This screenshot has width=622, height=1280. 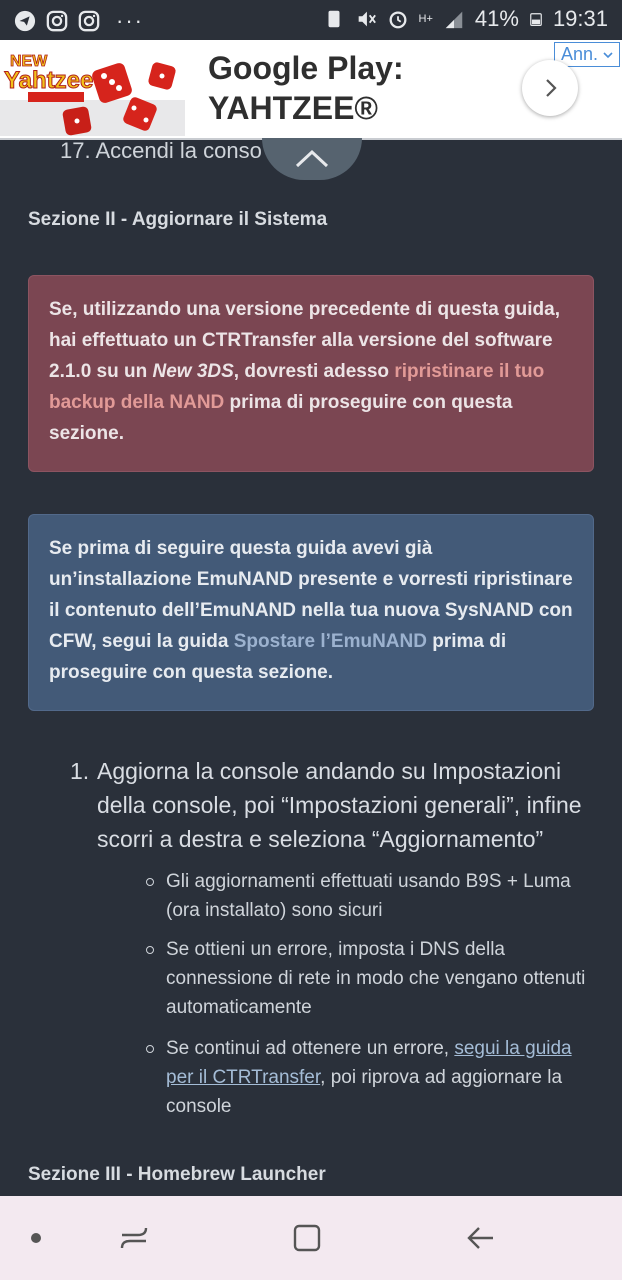 I want to click on recent-apps-icon, so click(x=134, y=1238).